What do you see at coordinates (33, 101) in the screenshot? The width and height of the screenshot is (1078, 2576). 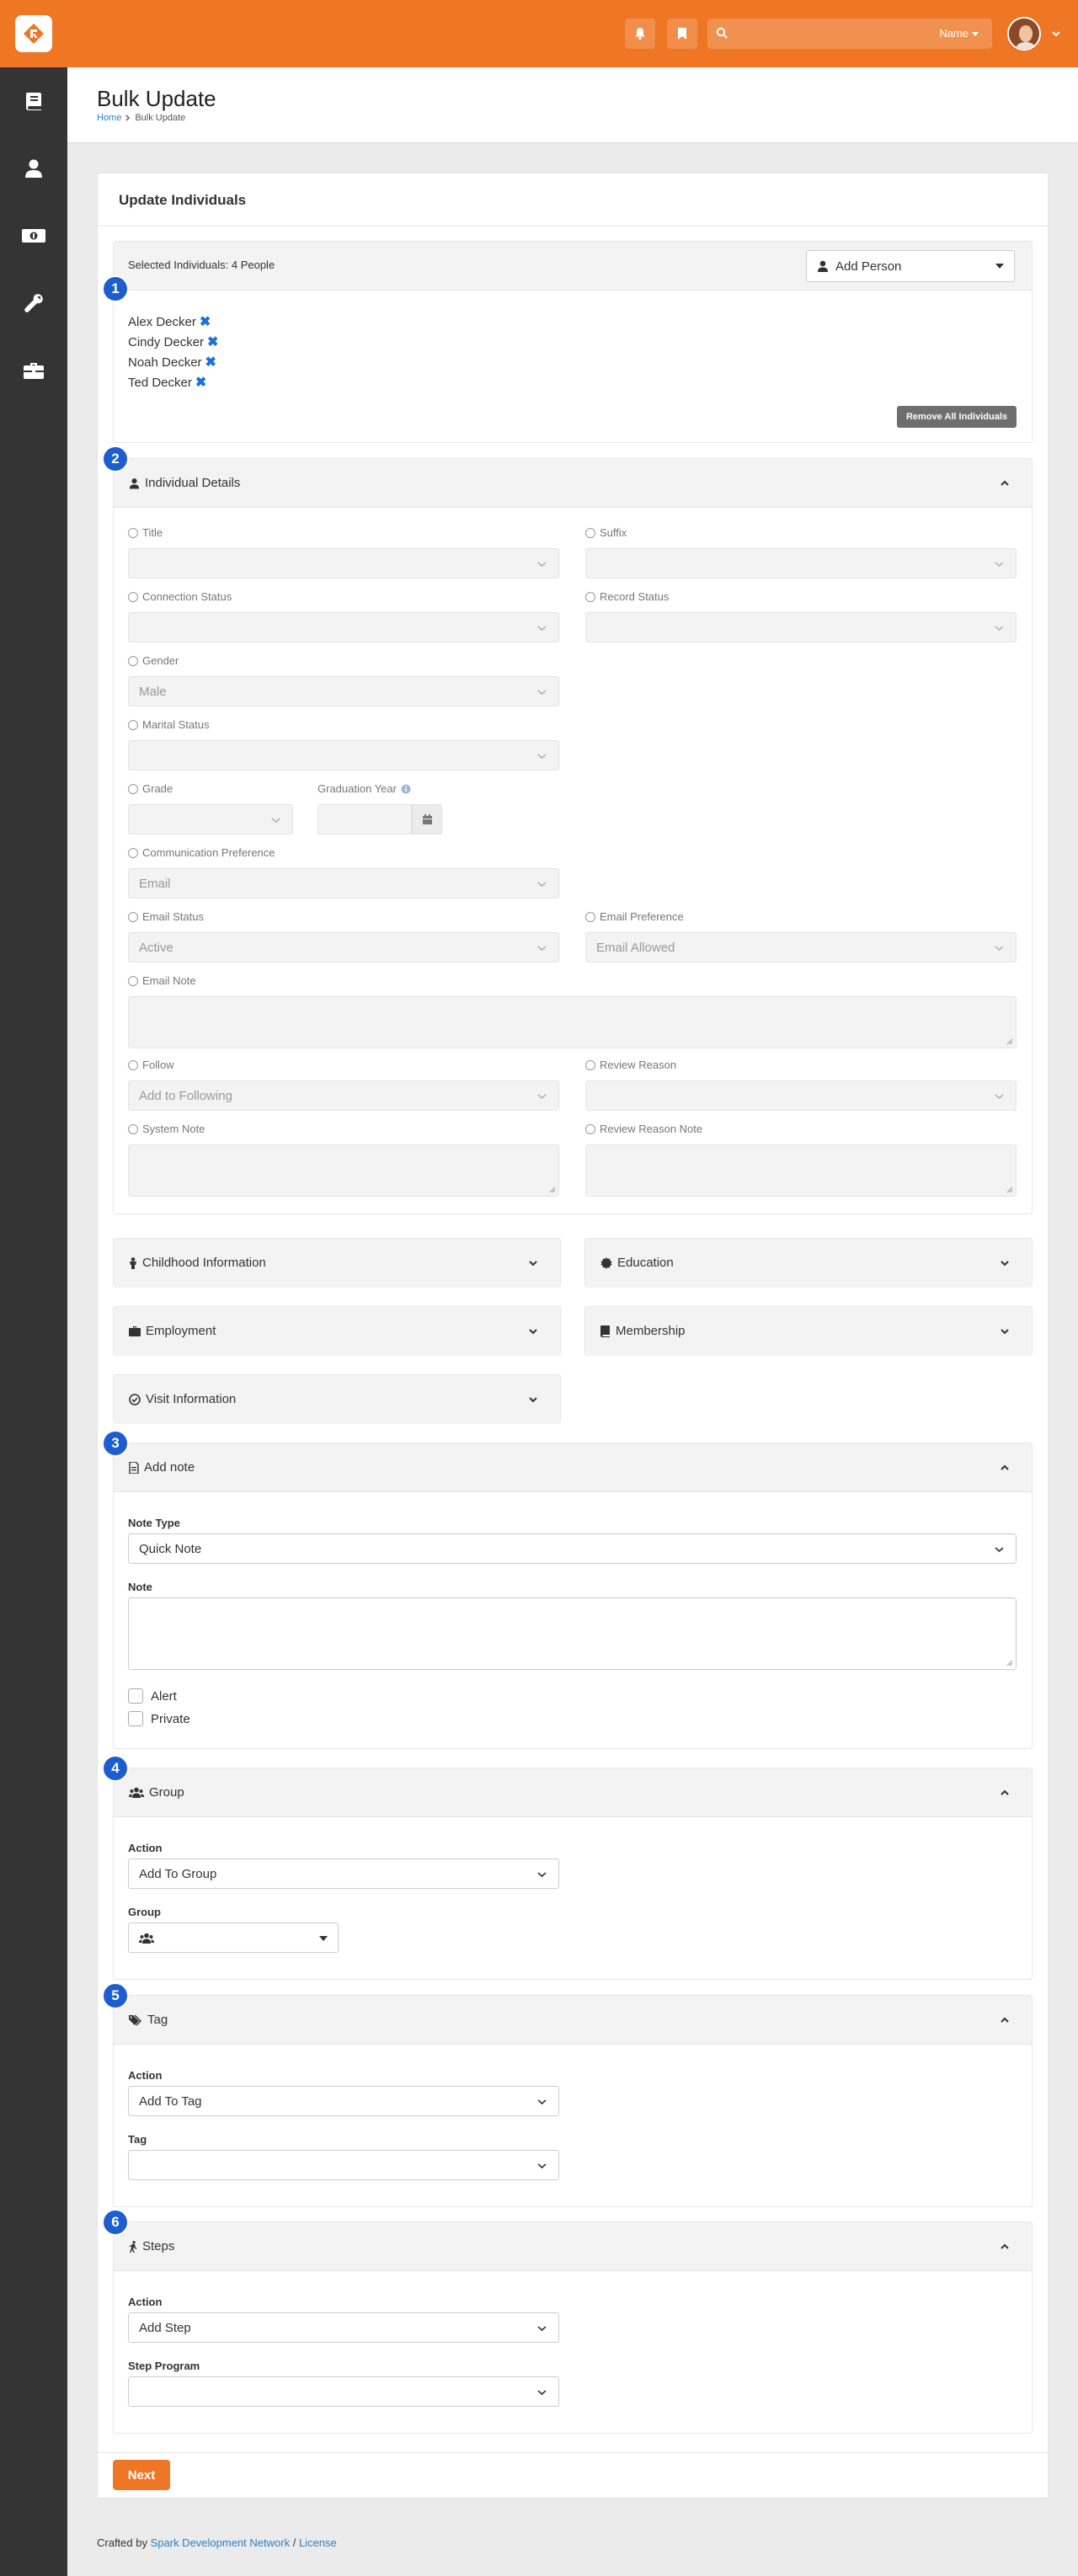 I see `sidebar-item-book` at bounding box center [33, 101].